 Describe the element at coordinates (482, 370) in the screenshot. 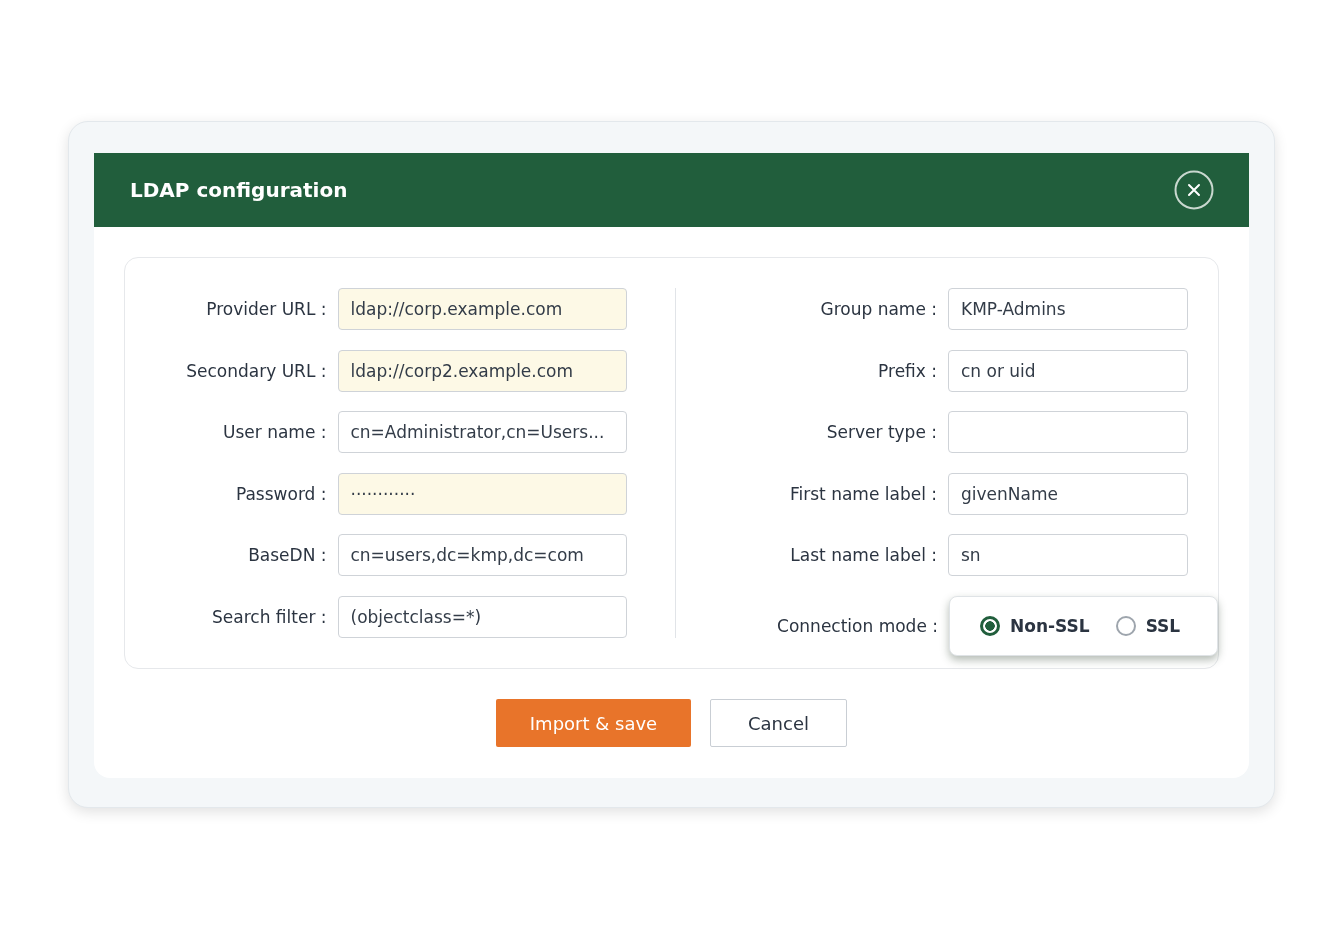

I see `input-field: ldap://corp2.example.com` at that location.